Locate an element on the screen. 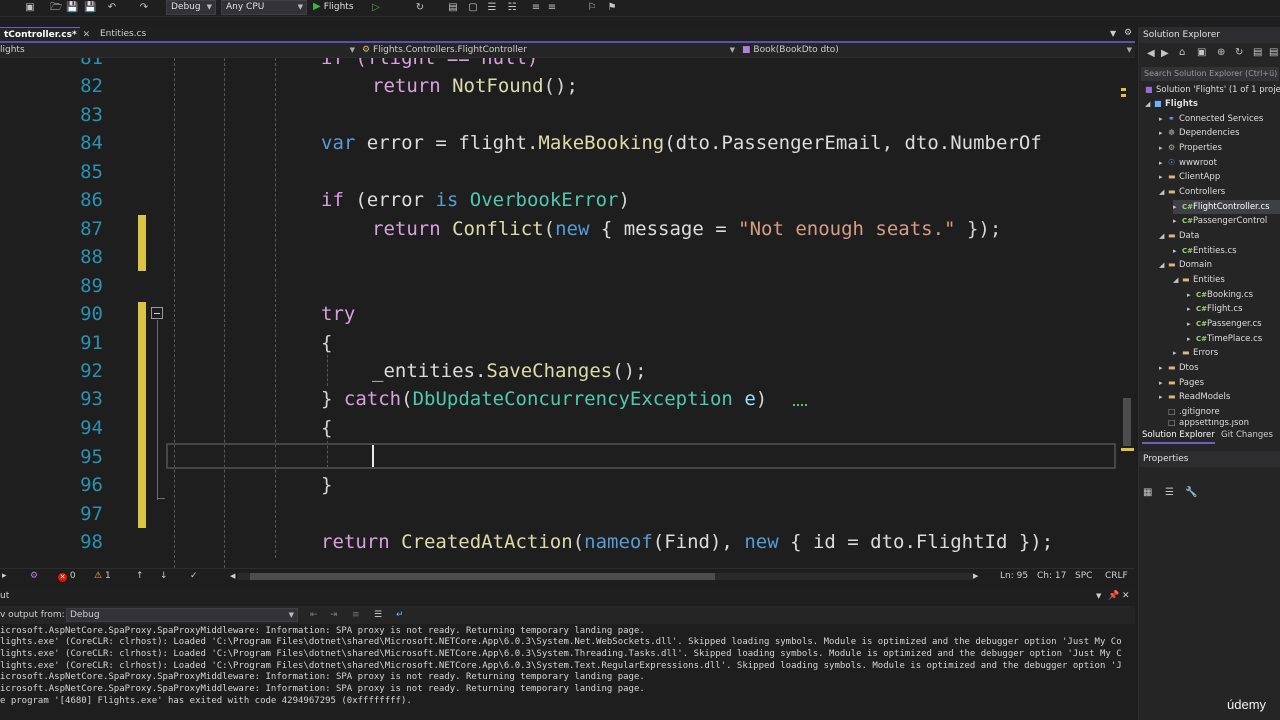 The height and width of the screenshot is (720, 1280). next-issue-icon: ↓ is located at coordinates (164, 576).